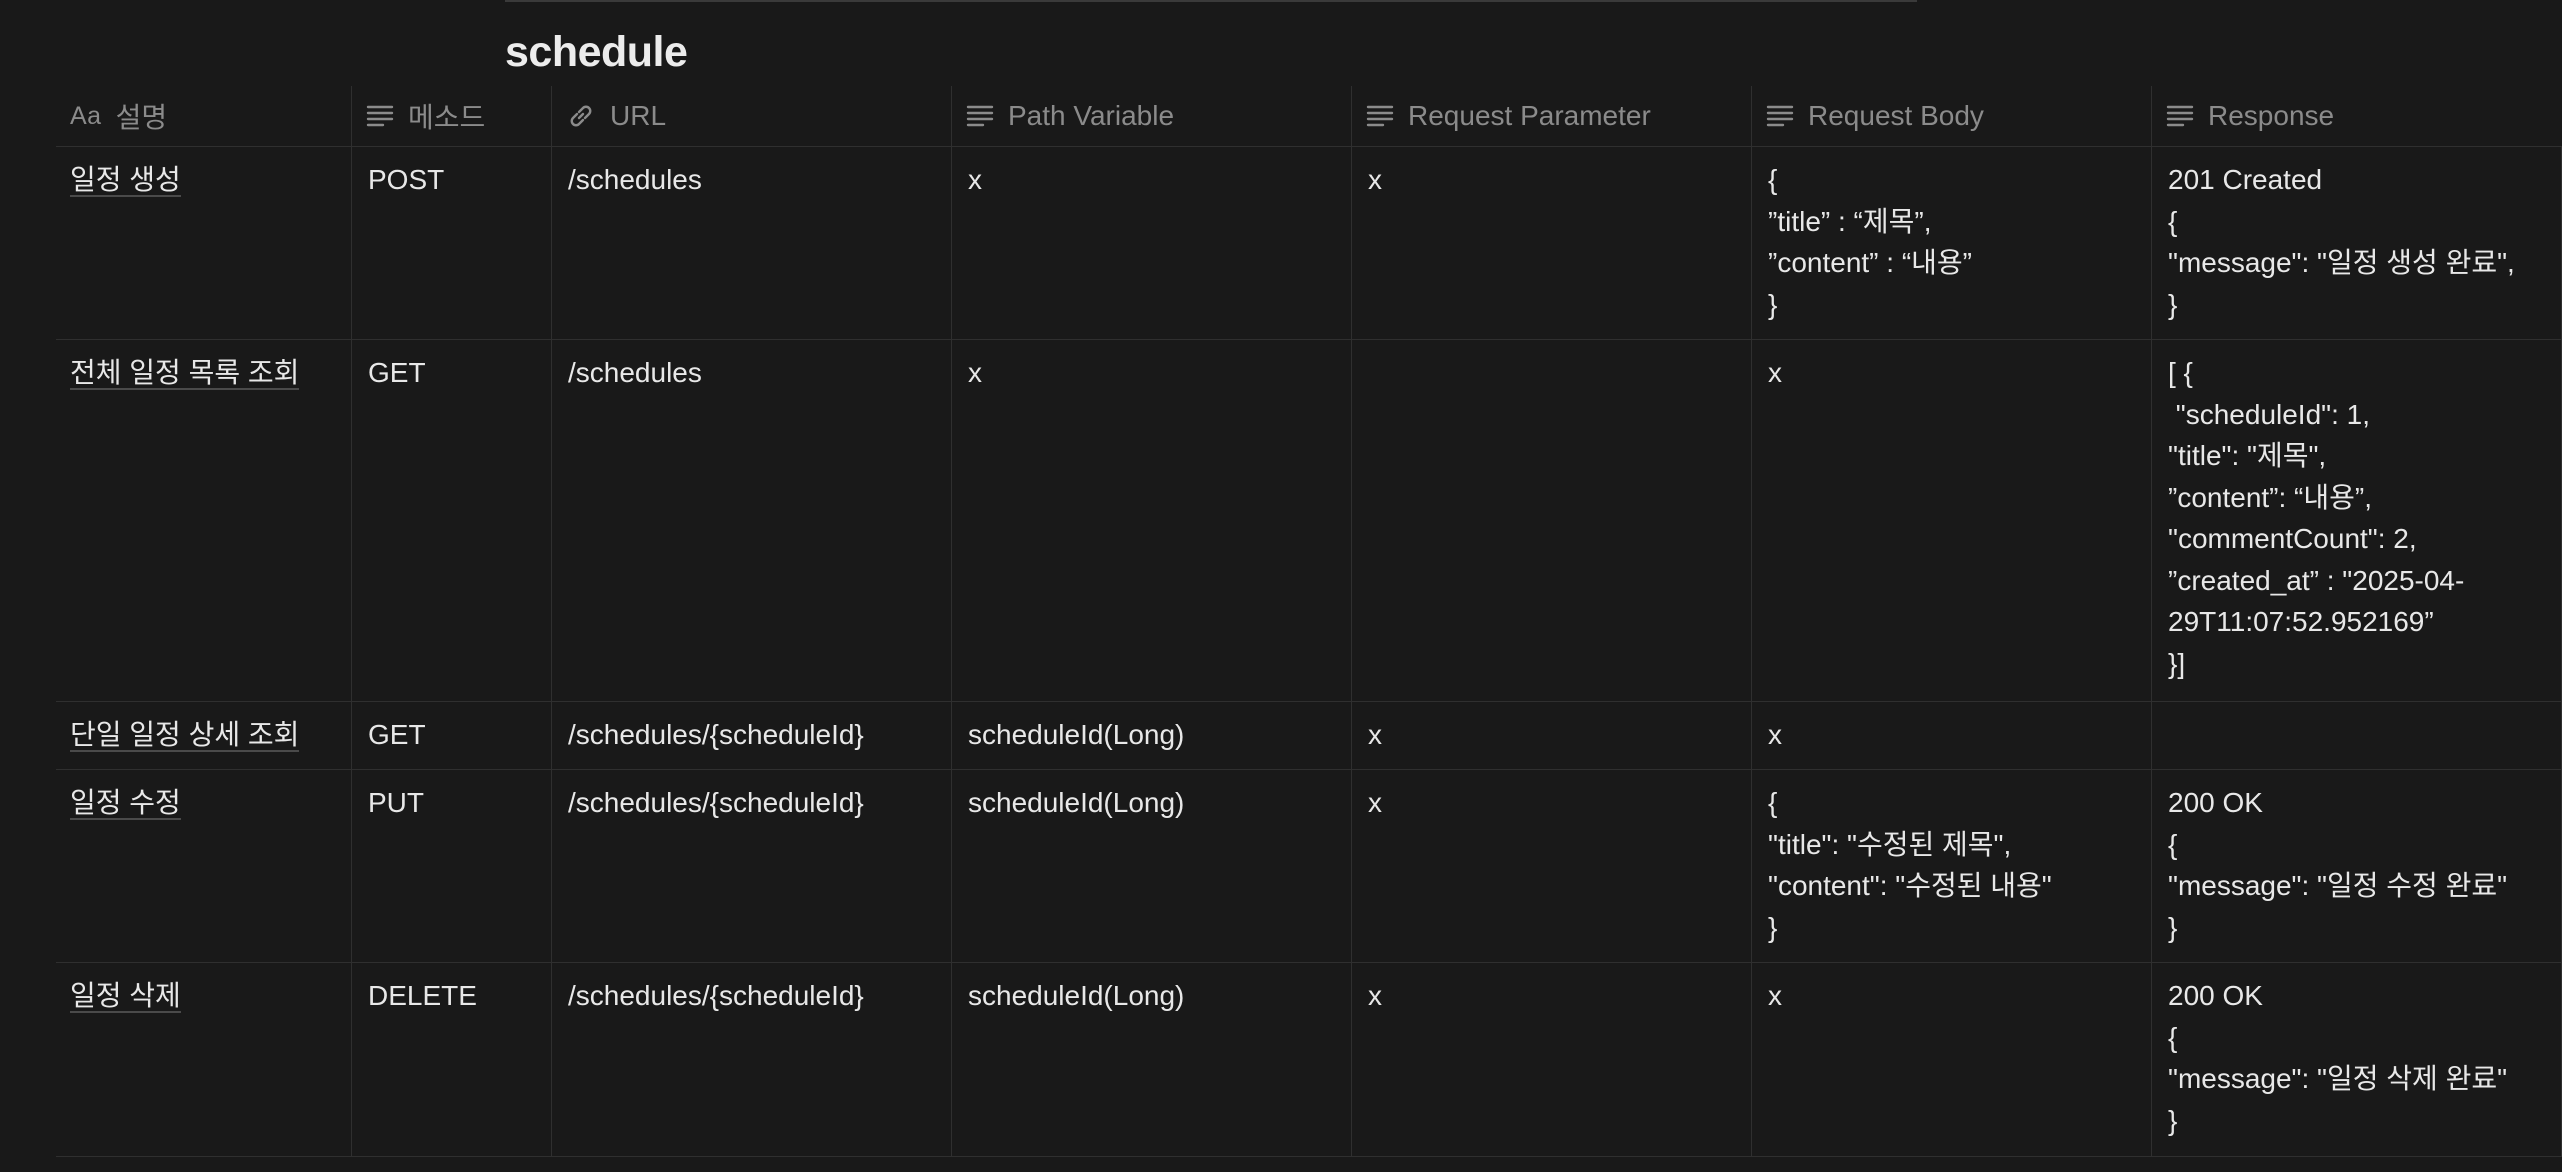  Describe the element at coordinates (141, 117) in the screenshot. I see `column-header-label: 설명` at that location.